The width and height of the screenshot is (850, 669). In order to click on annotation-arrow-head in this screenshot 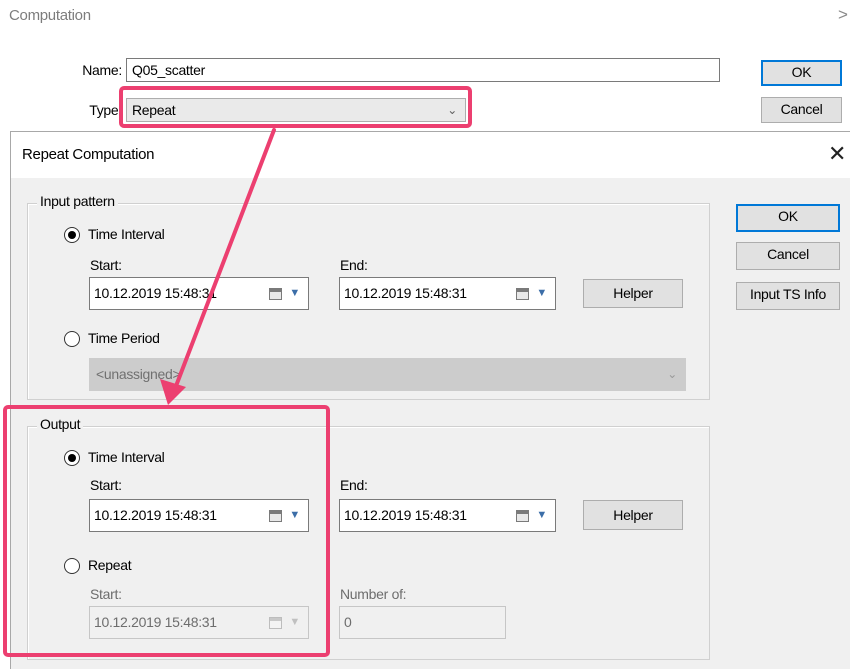, I will do `click(173, 392)`.